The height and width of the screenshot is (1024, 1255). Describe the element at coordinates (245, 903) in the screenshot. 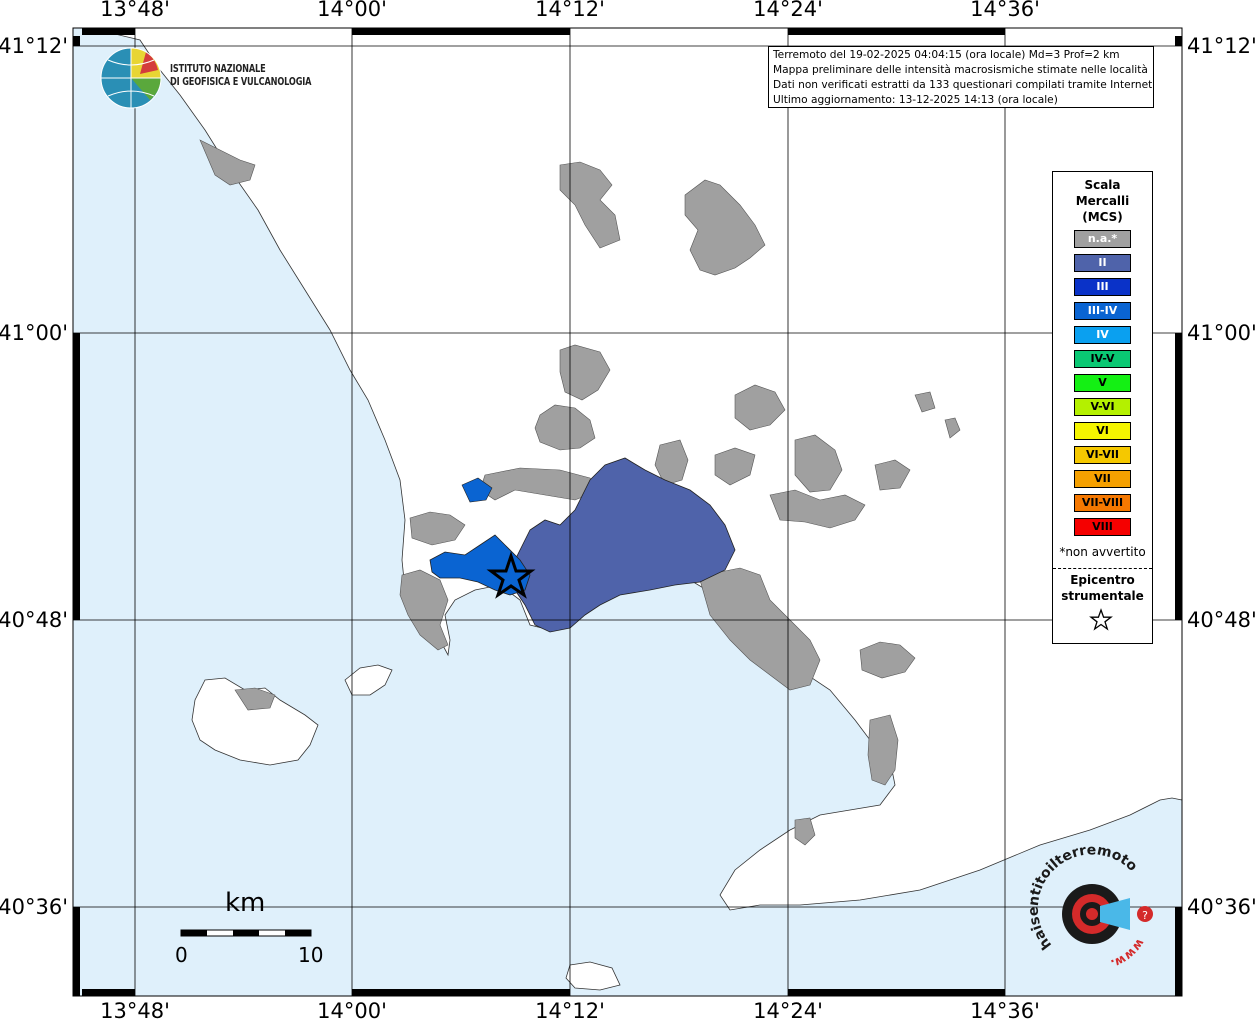

I see `scale-unit-label: km` at that location.